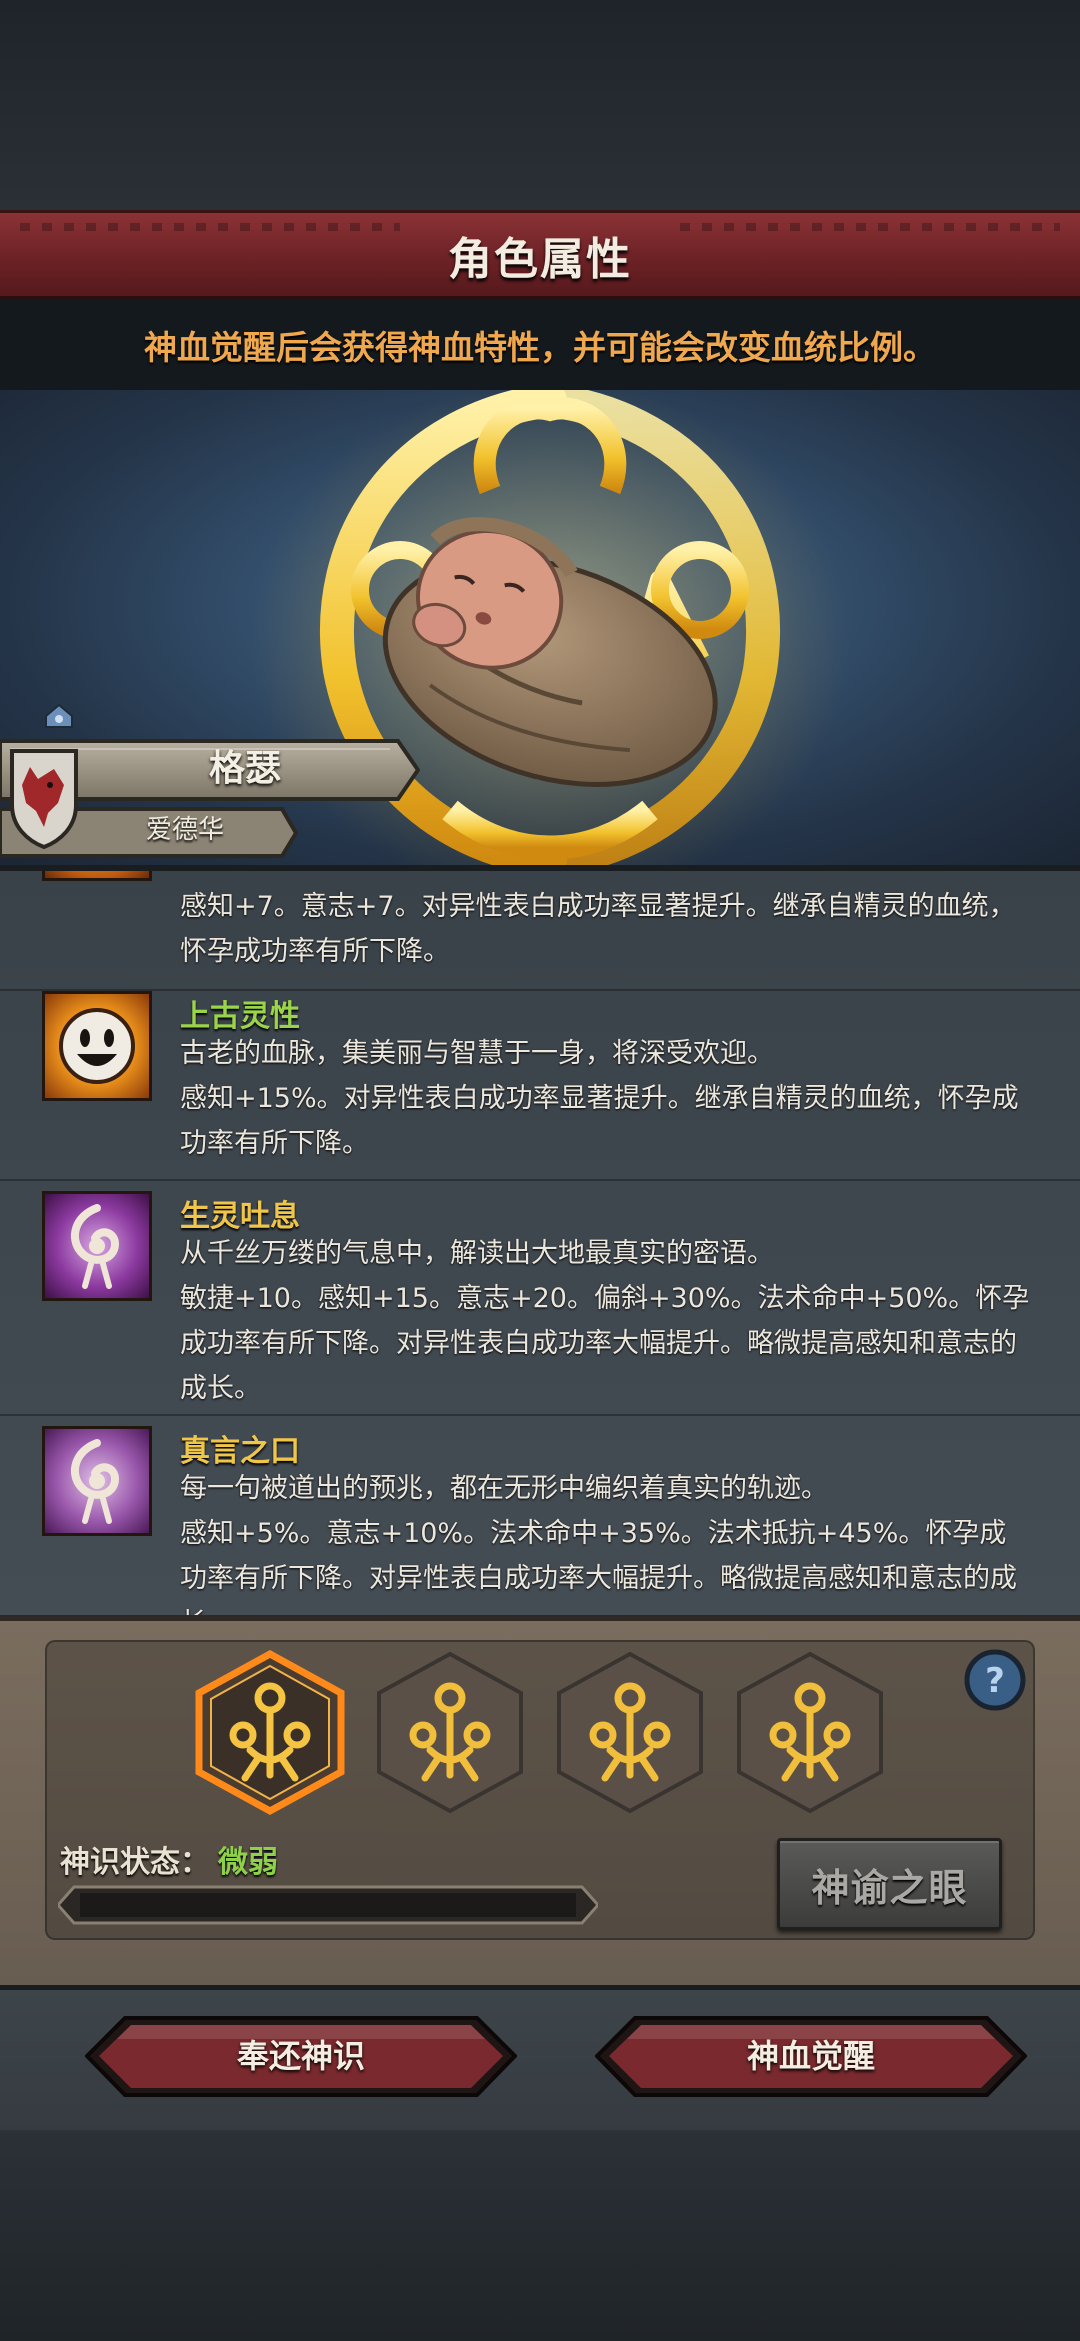 The width and height of the screenshot is (1080, 2341). I want to click on trait-desc-line: 功率有所下降。对异性表白成功率大幅提升。略微提高感知和意志的成, so click(598, 1578).